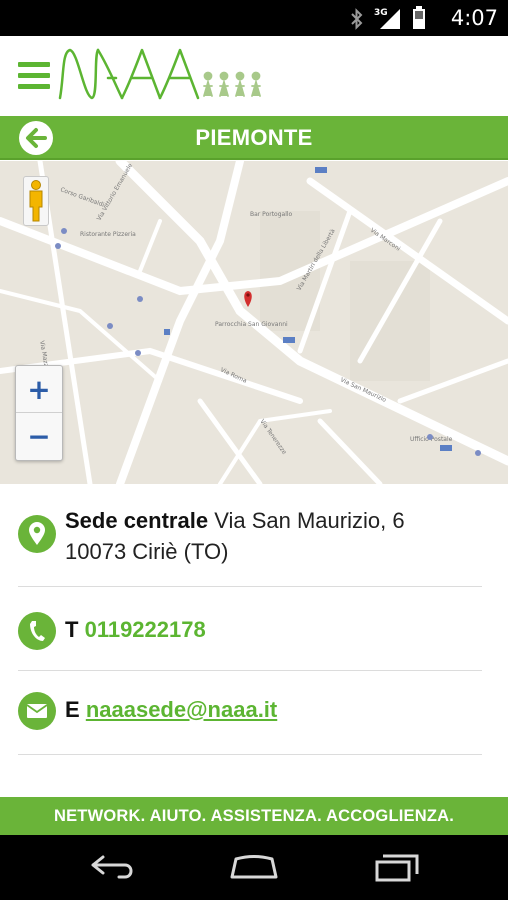  What do you see at coordinates (357, 19) in the screenshot?
I see `bluetooth-icon` at bounding box center [357, 19].